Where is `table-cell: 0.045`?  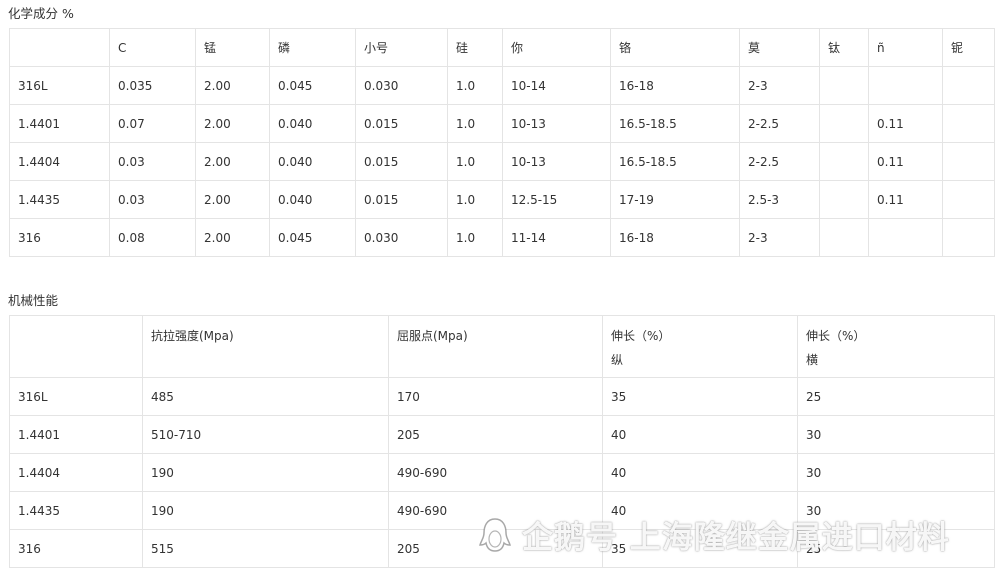 table-cell: 0.045 is located at coordinates (312, 237).